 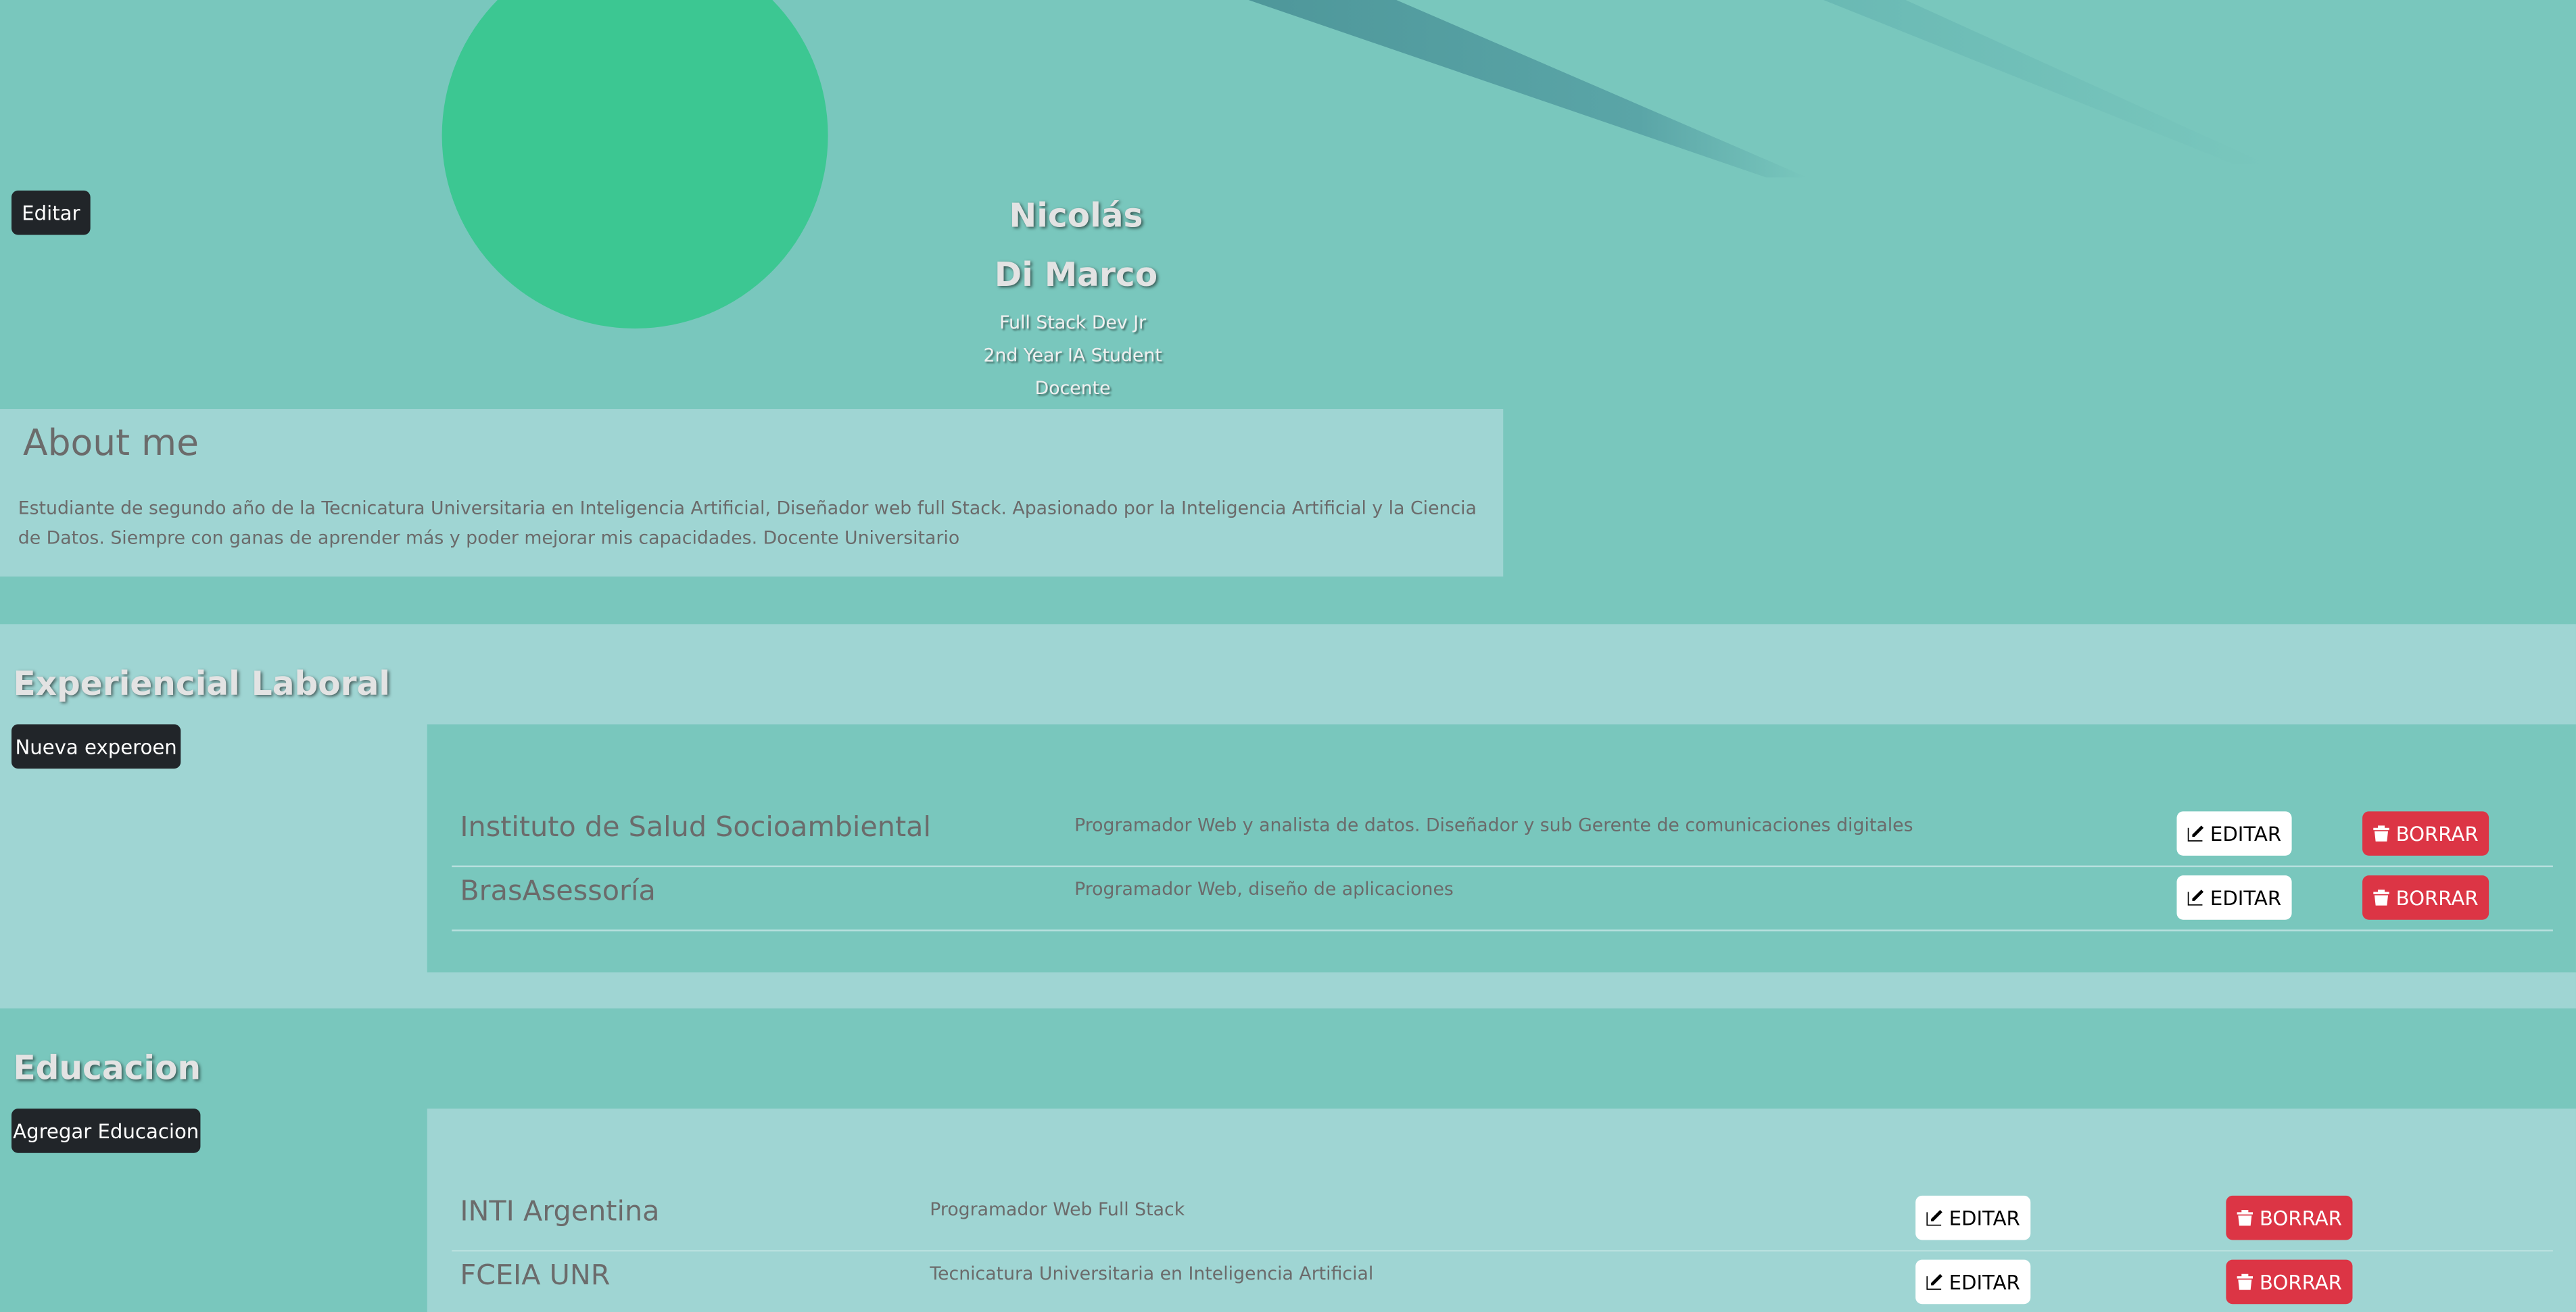 What do you see at coordinates (202, 683) in the screenshot?
I see `experience-title: Experiencial Laboral` at bounding box center [202, 683].